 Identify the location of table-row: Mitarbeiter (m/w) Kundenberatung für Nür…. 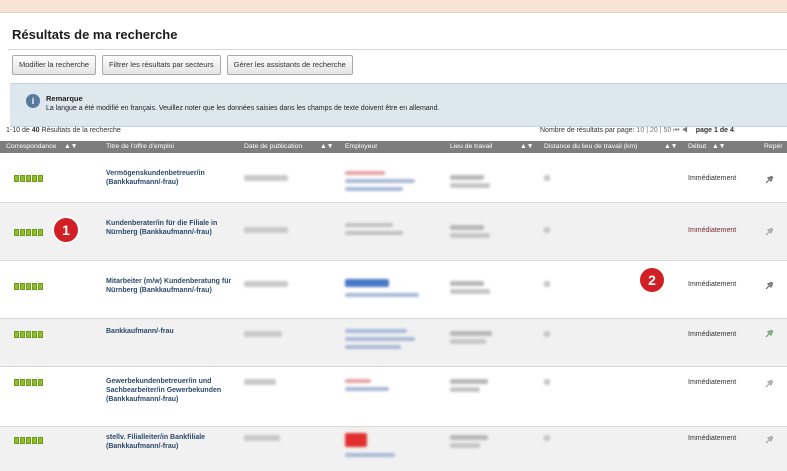
(393, 290).